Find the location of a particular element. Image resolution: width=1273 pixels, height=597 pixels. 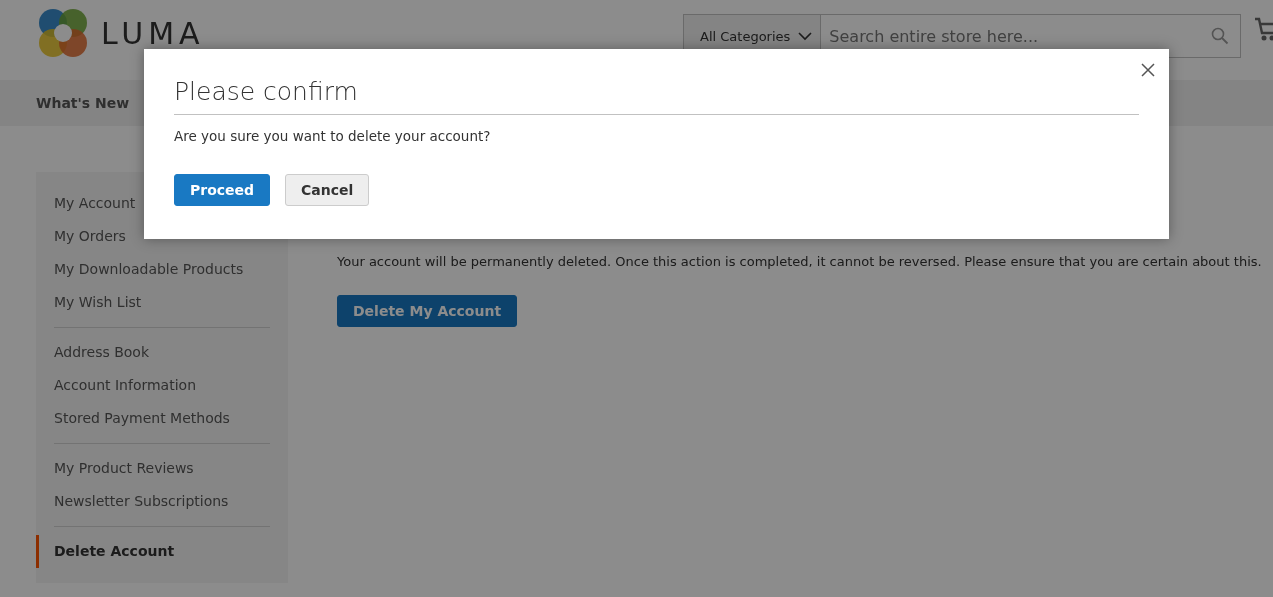

proceed-button: Proceed is located at coordinates (222, 190).